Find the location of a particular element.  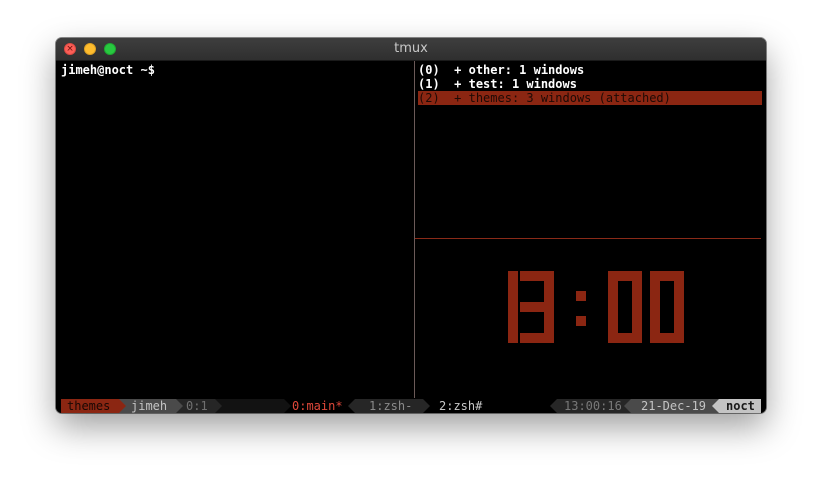

session-label: + test: 1 windows is located at coordinates (515, 84).